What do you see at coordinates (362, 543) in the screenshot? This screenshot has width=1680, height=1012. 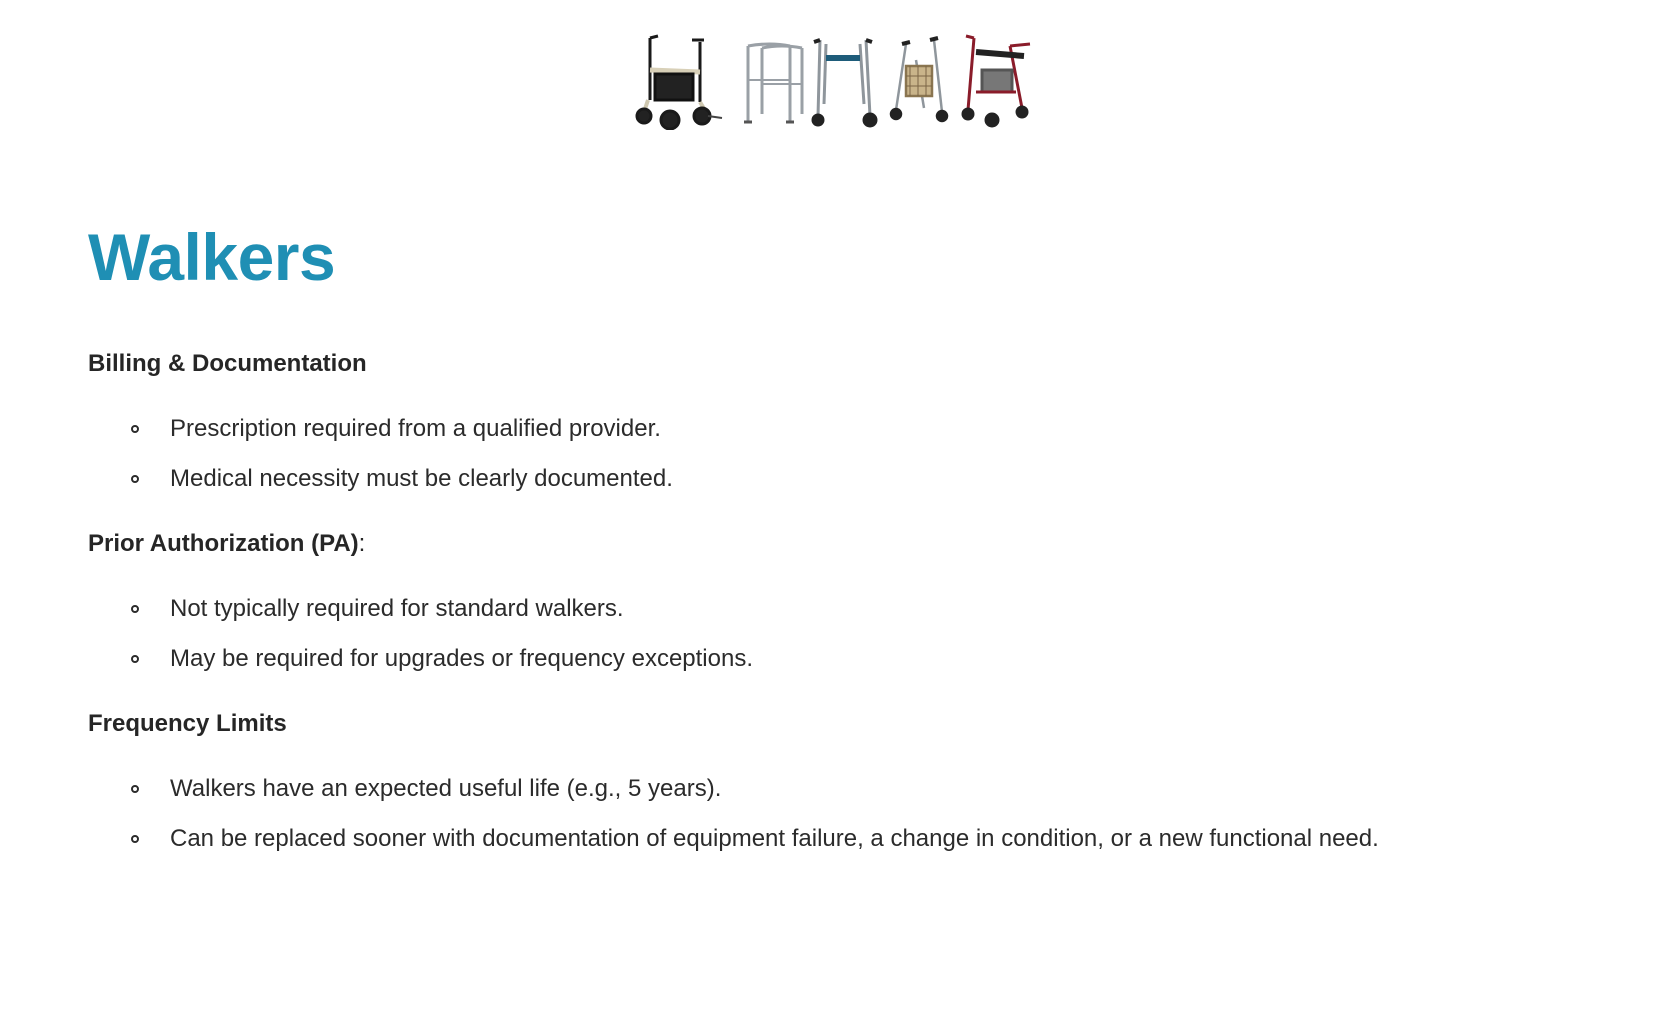 I see `section-heading-suffix: :` at bounding box center [362, 543].